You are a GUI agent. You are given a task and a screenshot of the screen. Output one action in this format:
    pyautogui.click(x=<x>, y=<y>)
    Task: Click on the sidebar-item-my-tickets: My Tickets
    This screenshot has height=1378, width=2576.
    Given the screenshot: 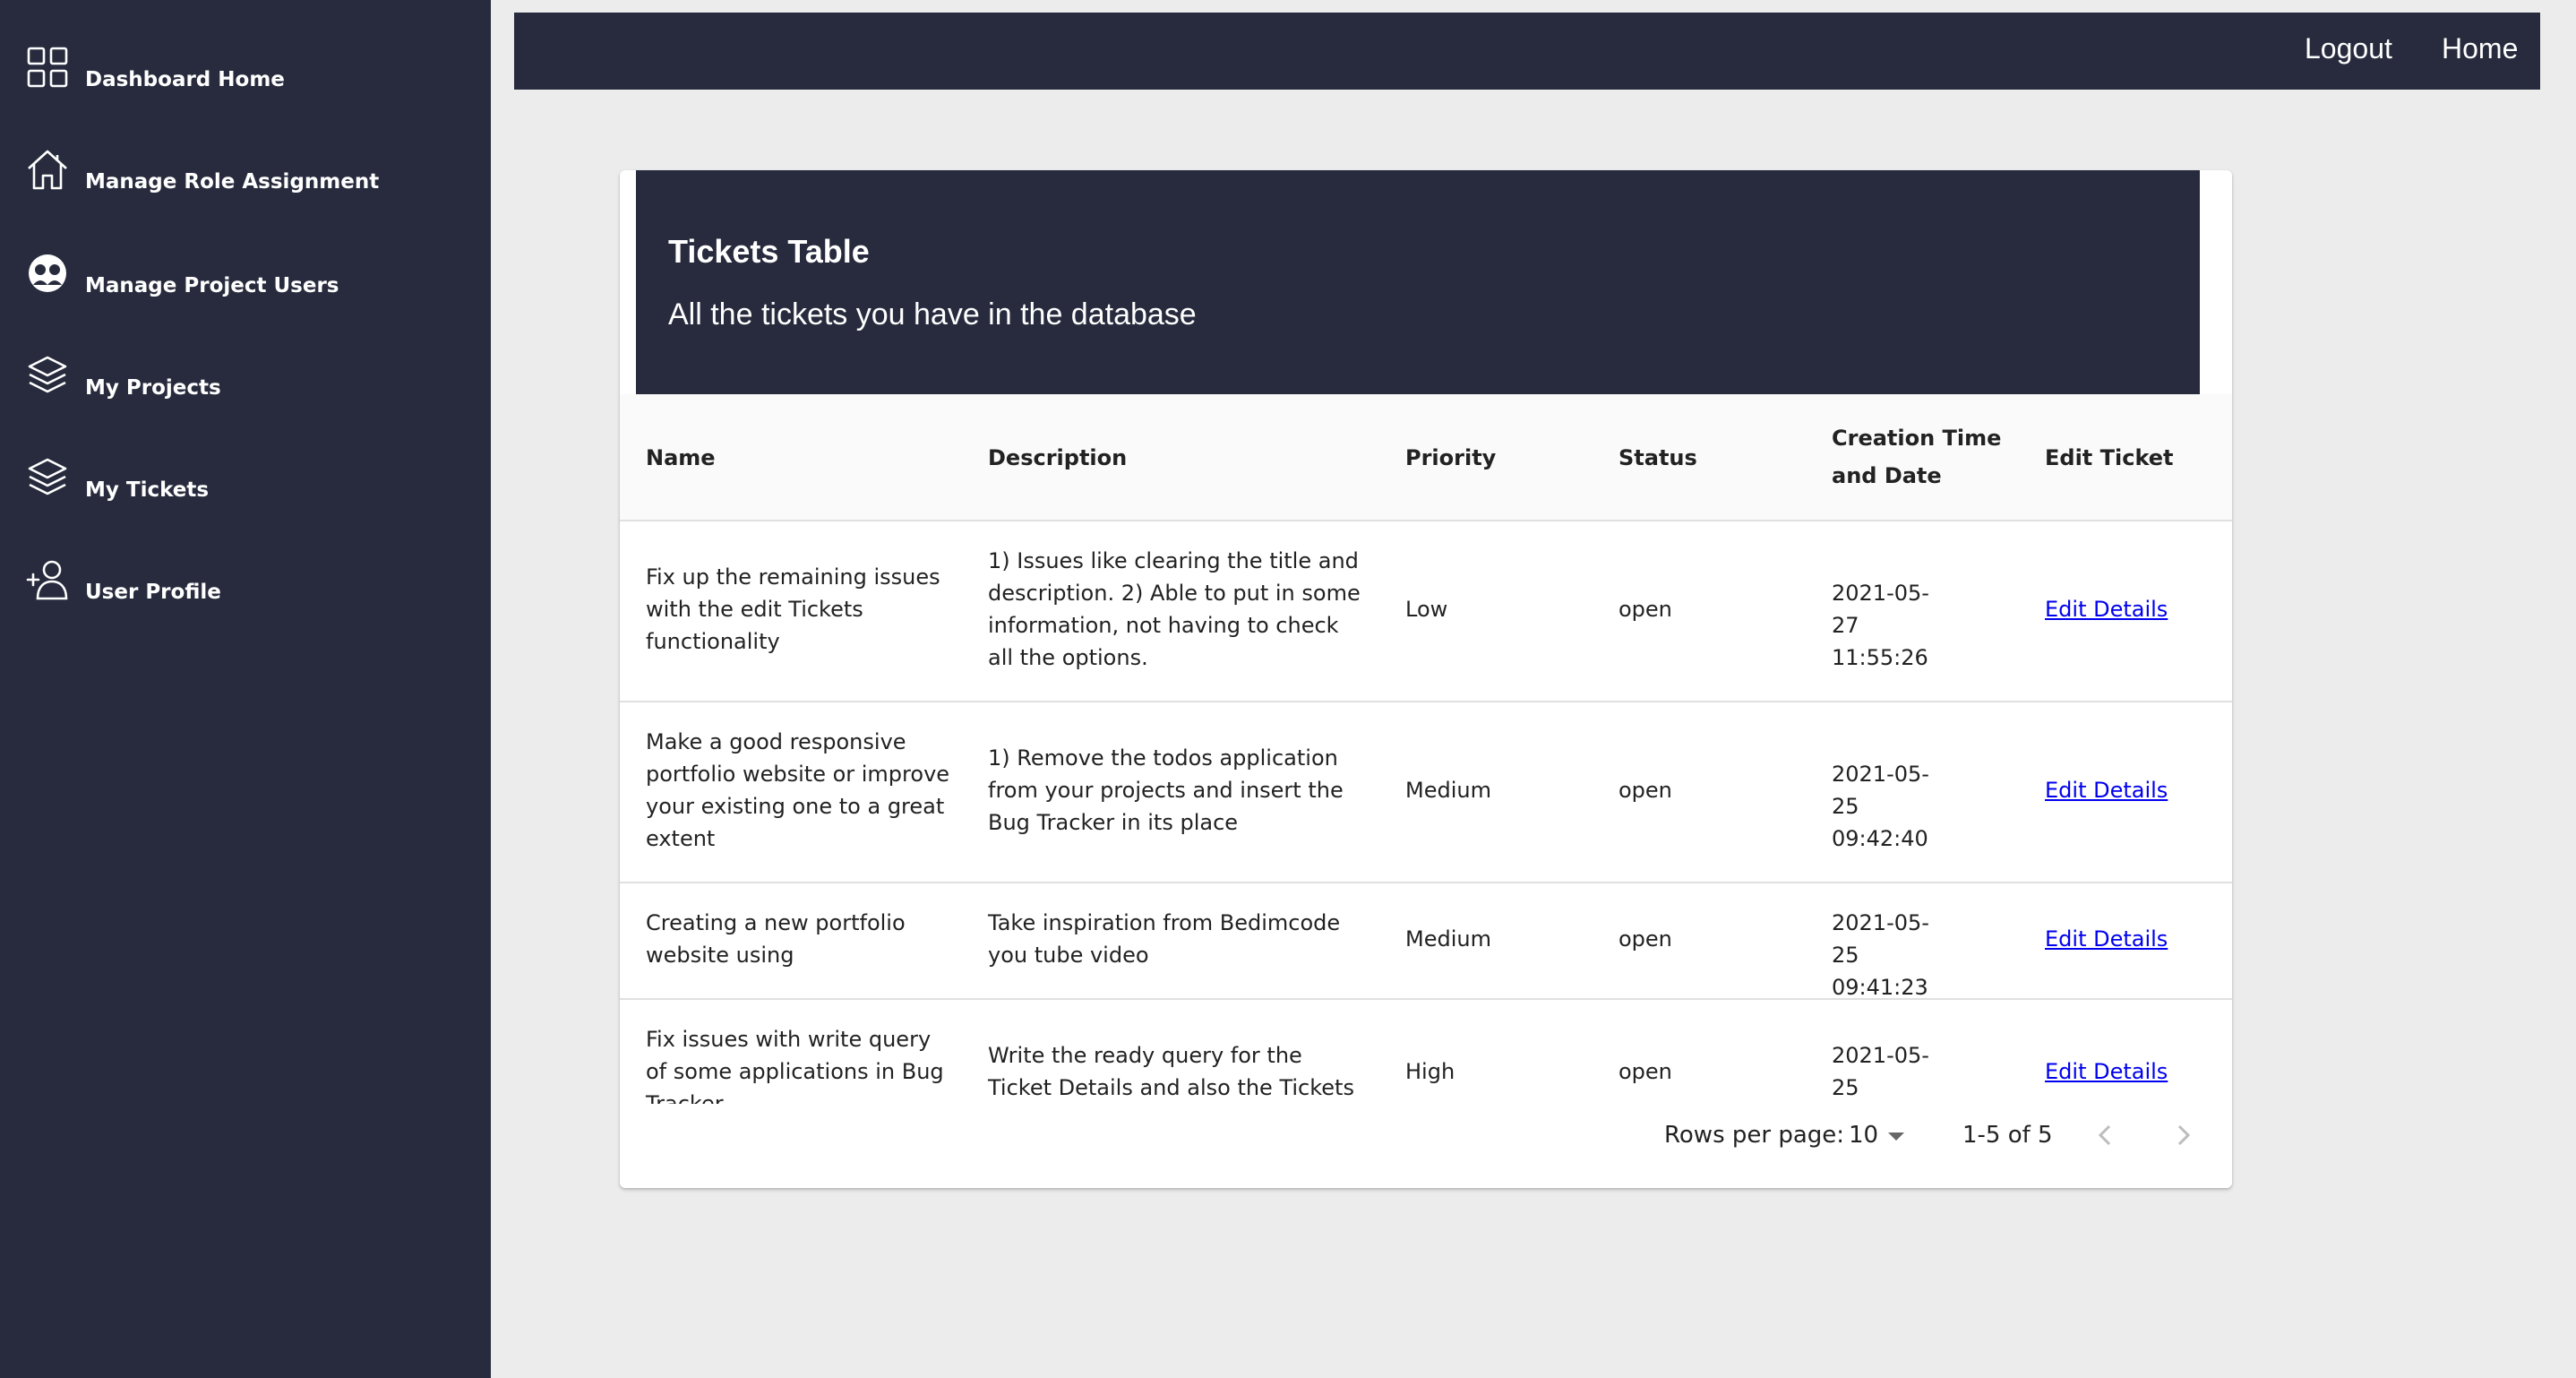 What is the action you would take?
    pyautogui.click(x=249, y=486)
    